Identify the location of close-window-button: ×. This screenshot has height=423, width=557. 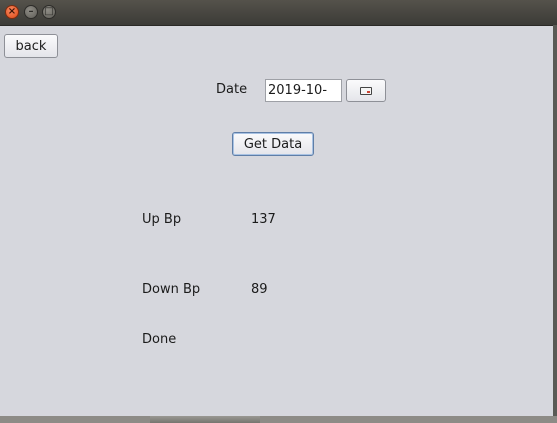
(12, 12).